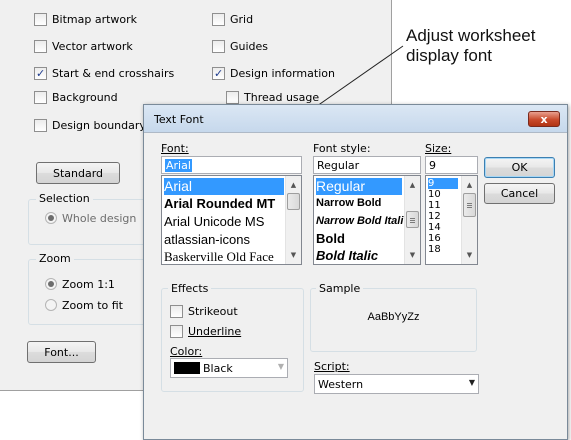 Image resolution: width=571 pixels, height=440 pixels. Describe the element at coordinates (95, 19) in the screenshot. I see `checkbox-label: Bitmap artwork` at that location.